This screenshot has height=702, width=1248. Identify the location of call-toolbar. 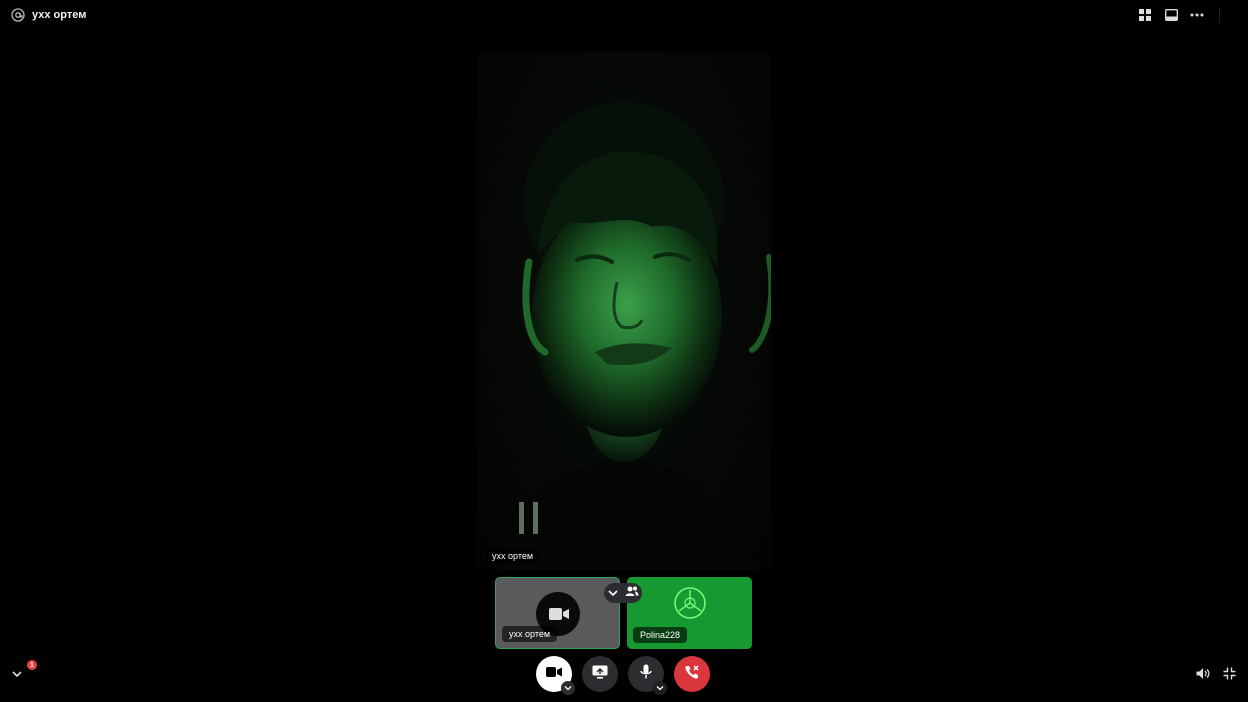
(1178, 15).